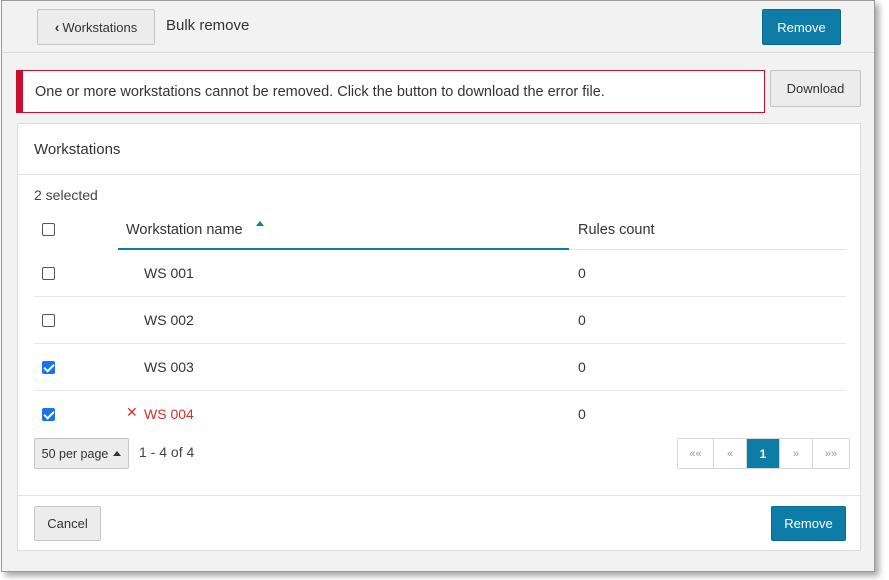 This screenshot has width=889, height=580. I want to click on column-header-rules-count: Rules count, so click(616, 230).